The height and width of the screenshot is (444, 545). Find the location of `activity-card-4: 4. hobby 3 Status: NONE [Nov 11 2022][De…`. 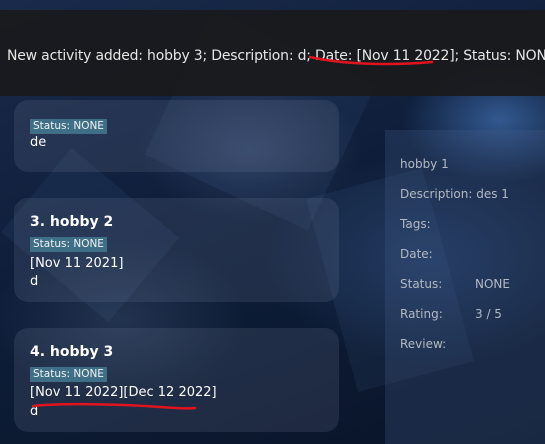

activity-card-4: 4. hobby 3 Status: NONE [Nov 11 2022][De… is located at coordinates (176, 380).